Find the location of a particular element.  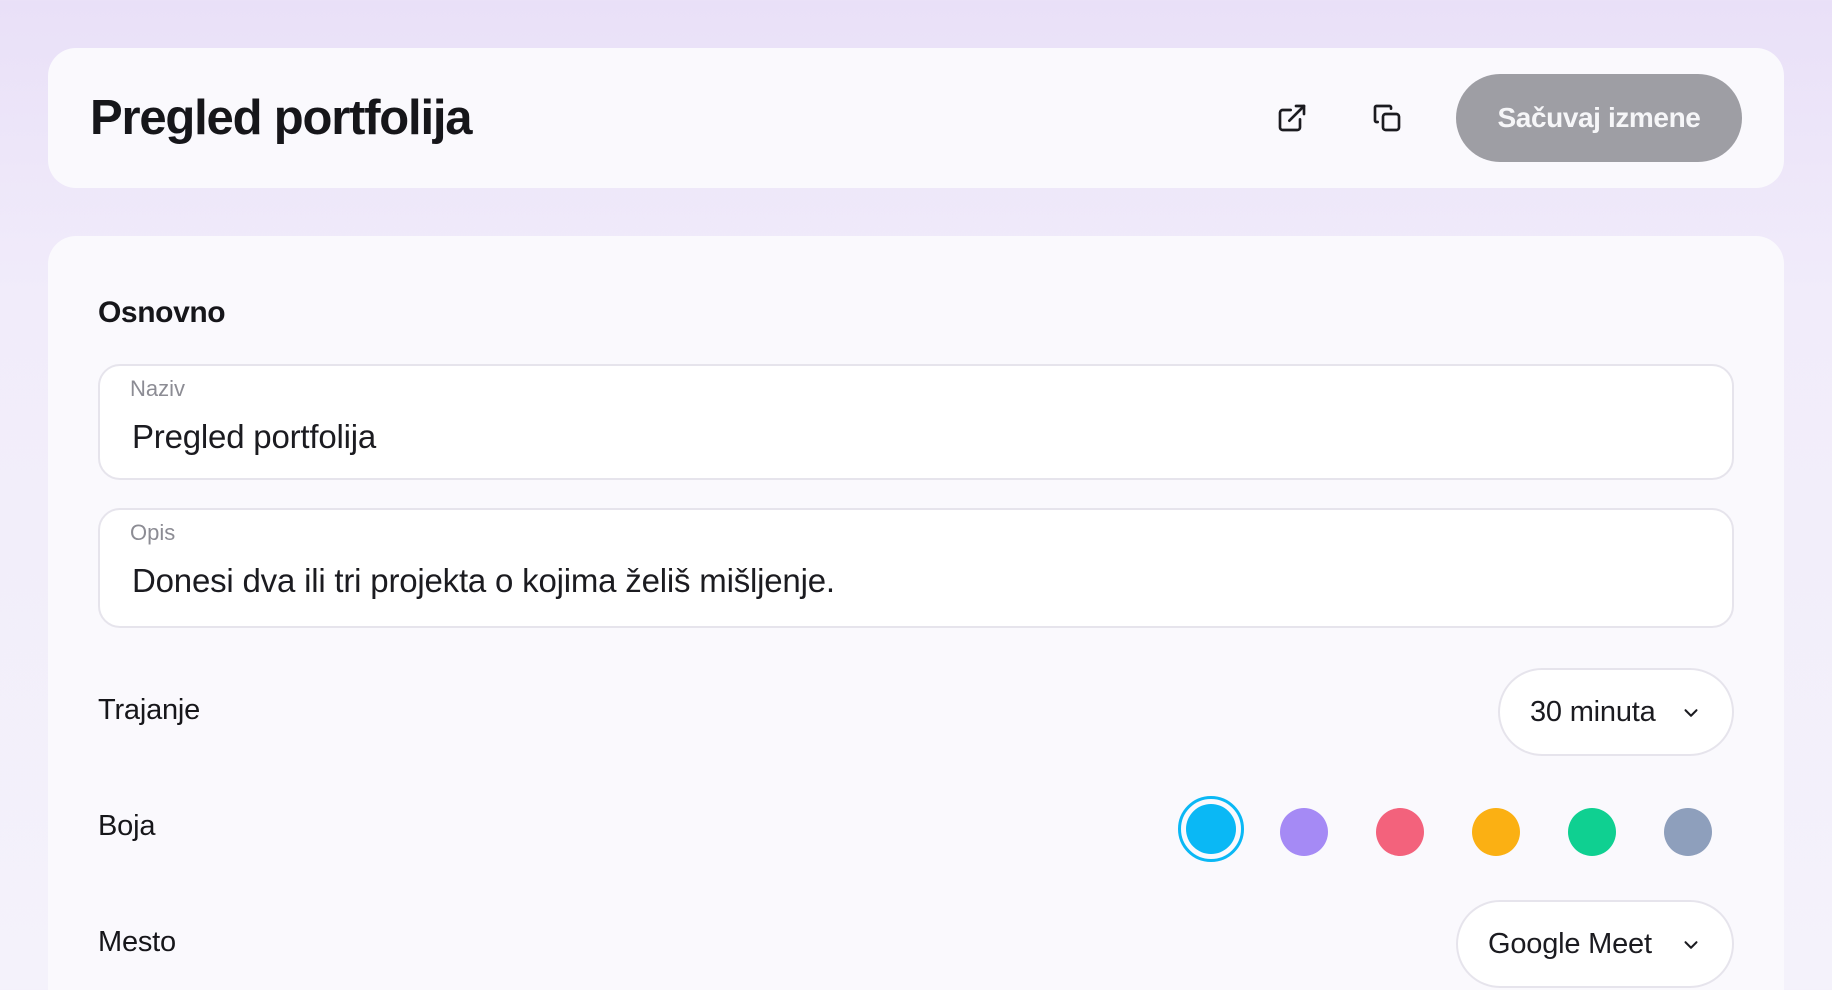

duration-value: 30 minuta is located at coordinates (1593, 711).